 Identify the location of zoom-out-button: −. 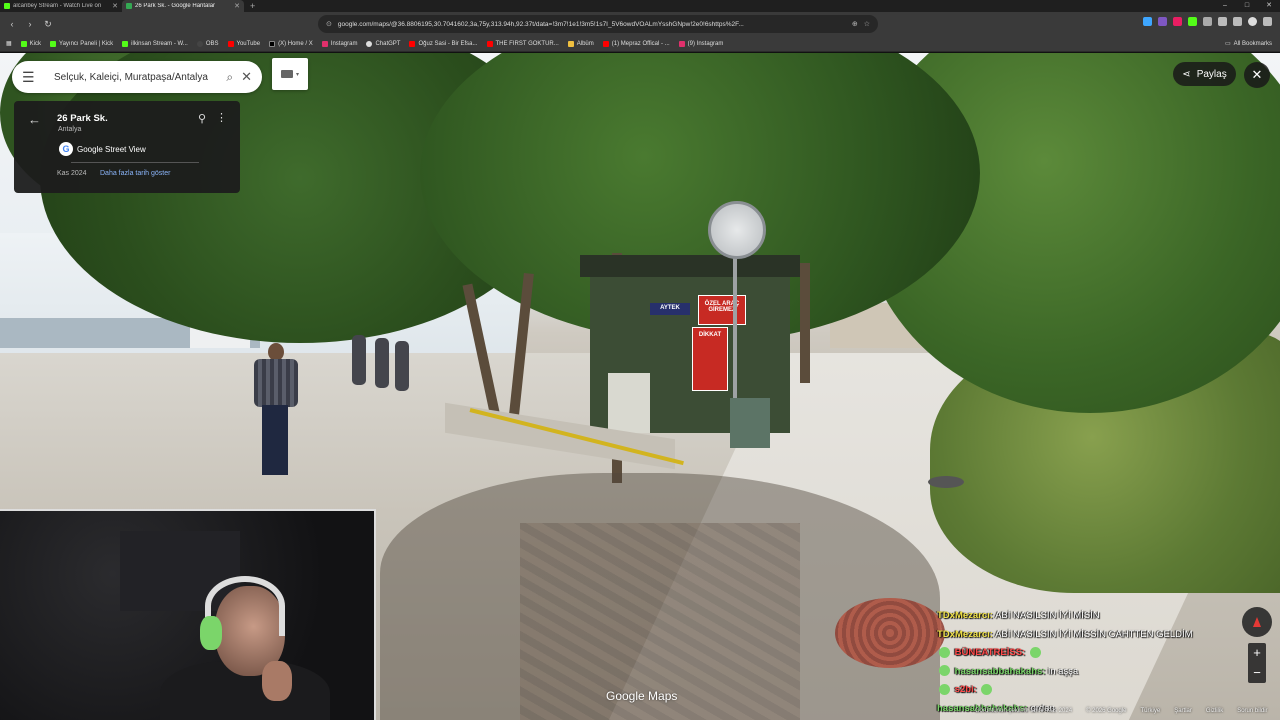
(1257, 673).